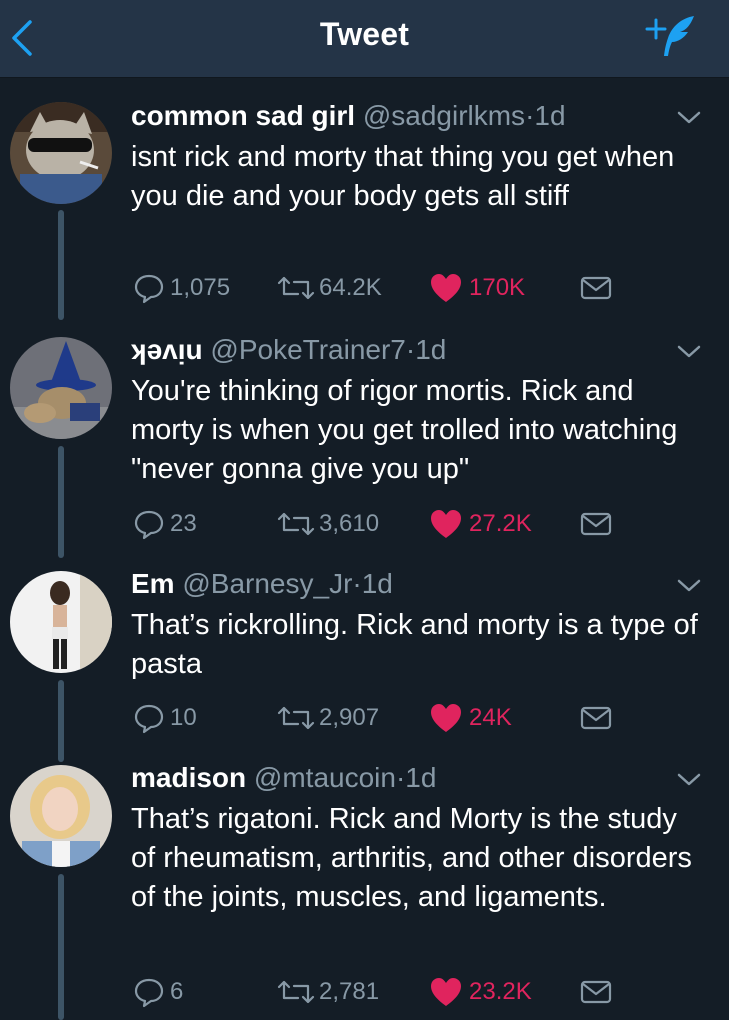 This screenshot has width=729, height=1020. I want to click on like-count: 23.2K, so click(500, 991).